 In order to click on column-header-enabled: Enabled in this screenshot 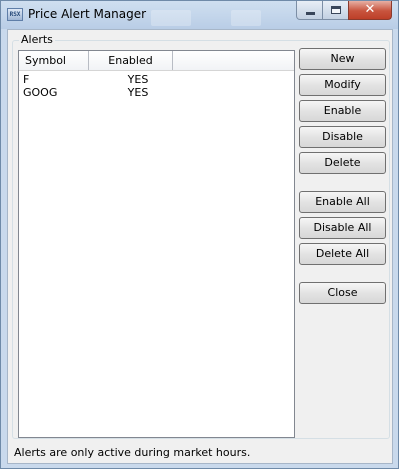, I will do `click(131, 60)`.